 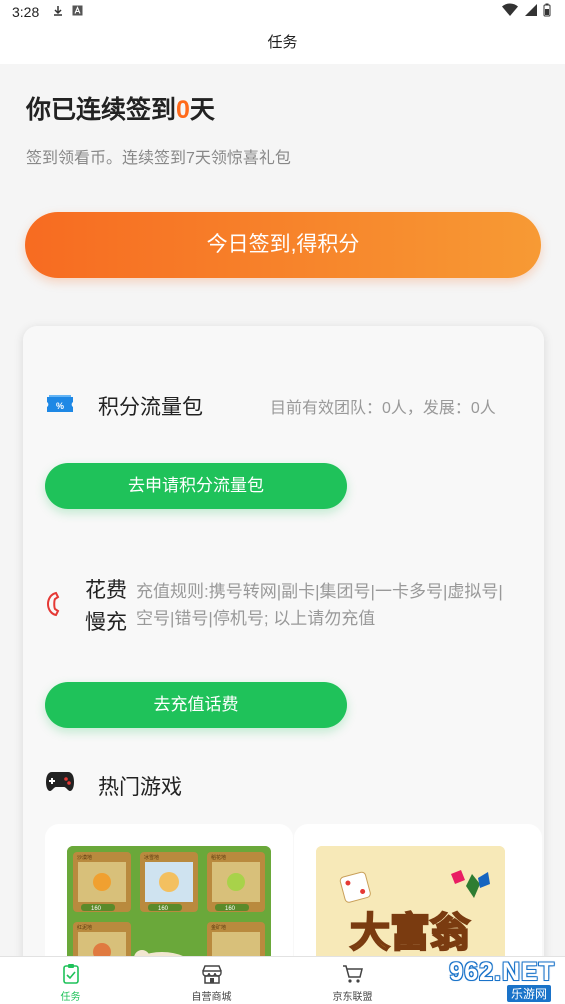 What do you see at coordinates (196, 705) in the screenshot?
I see `recharge-phone-button: 去充值话费` at bounding box center [196, 705].